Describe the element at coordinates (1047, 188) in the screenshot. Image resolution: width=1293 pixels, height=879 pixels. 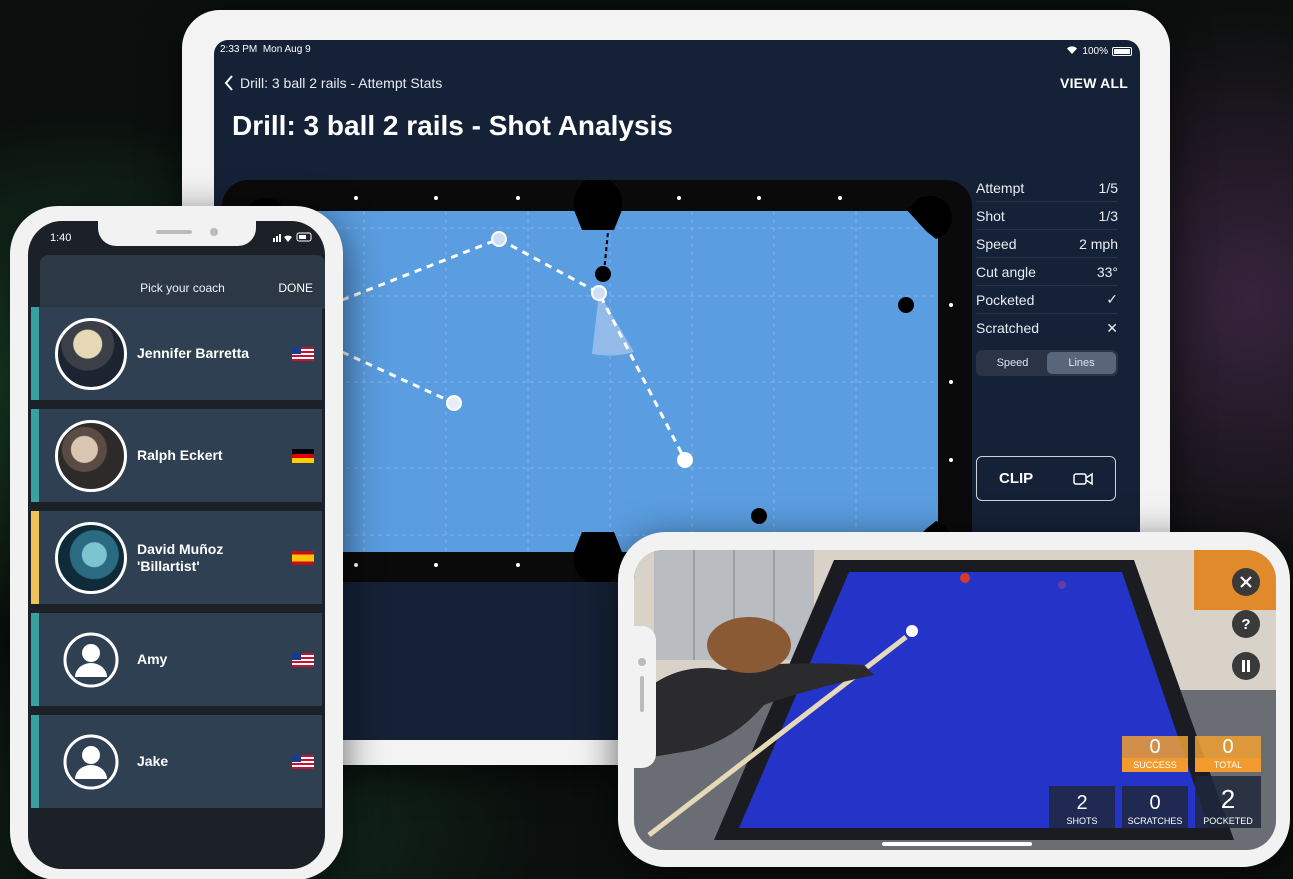
I see `stat-attempt: Attempt 1/5` at that location.